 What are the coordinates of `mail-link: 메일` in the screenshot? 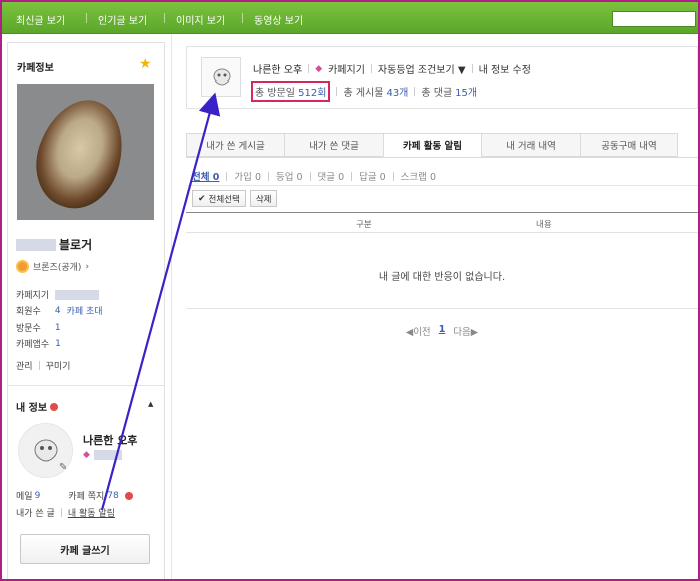 It's located at (24, 495).